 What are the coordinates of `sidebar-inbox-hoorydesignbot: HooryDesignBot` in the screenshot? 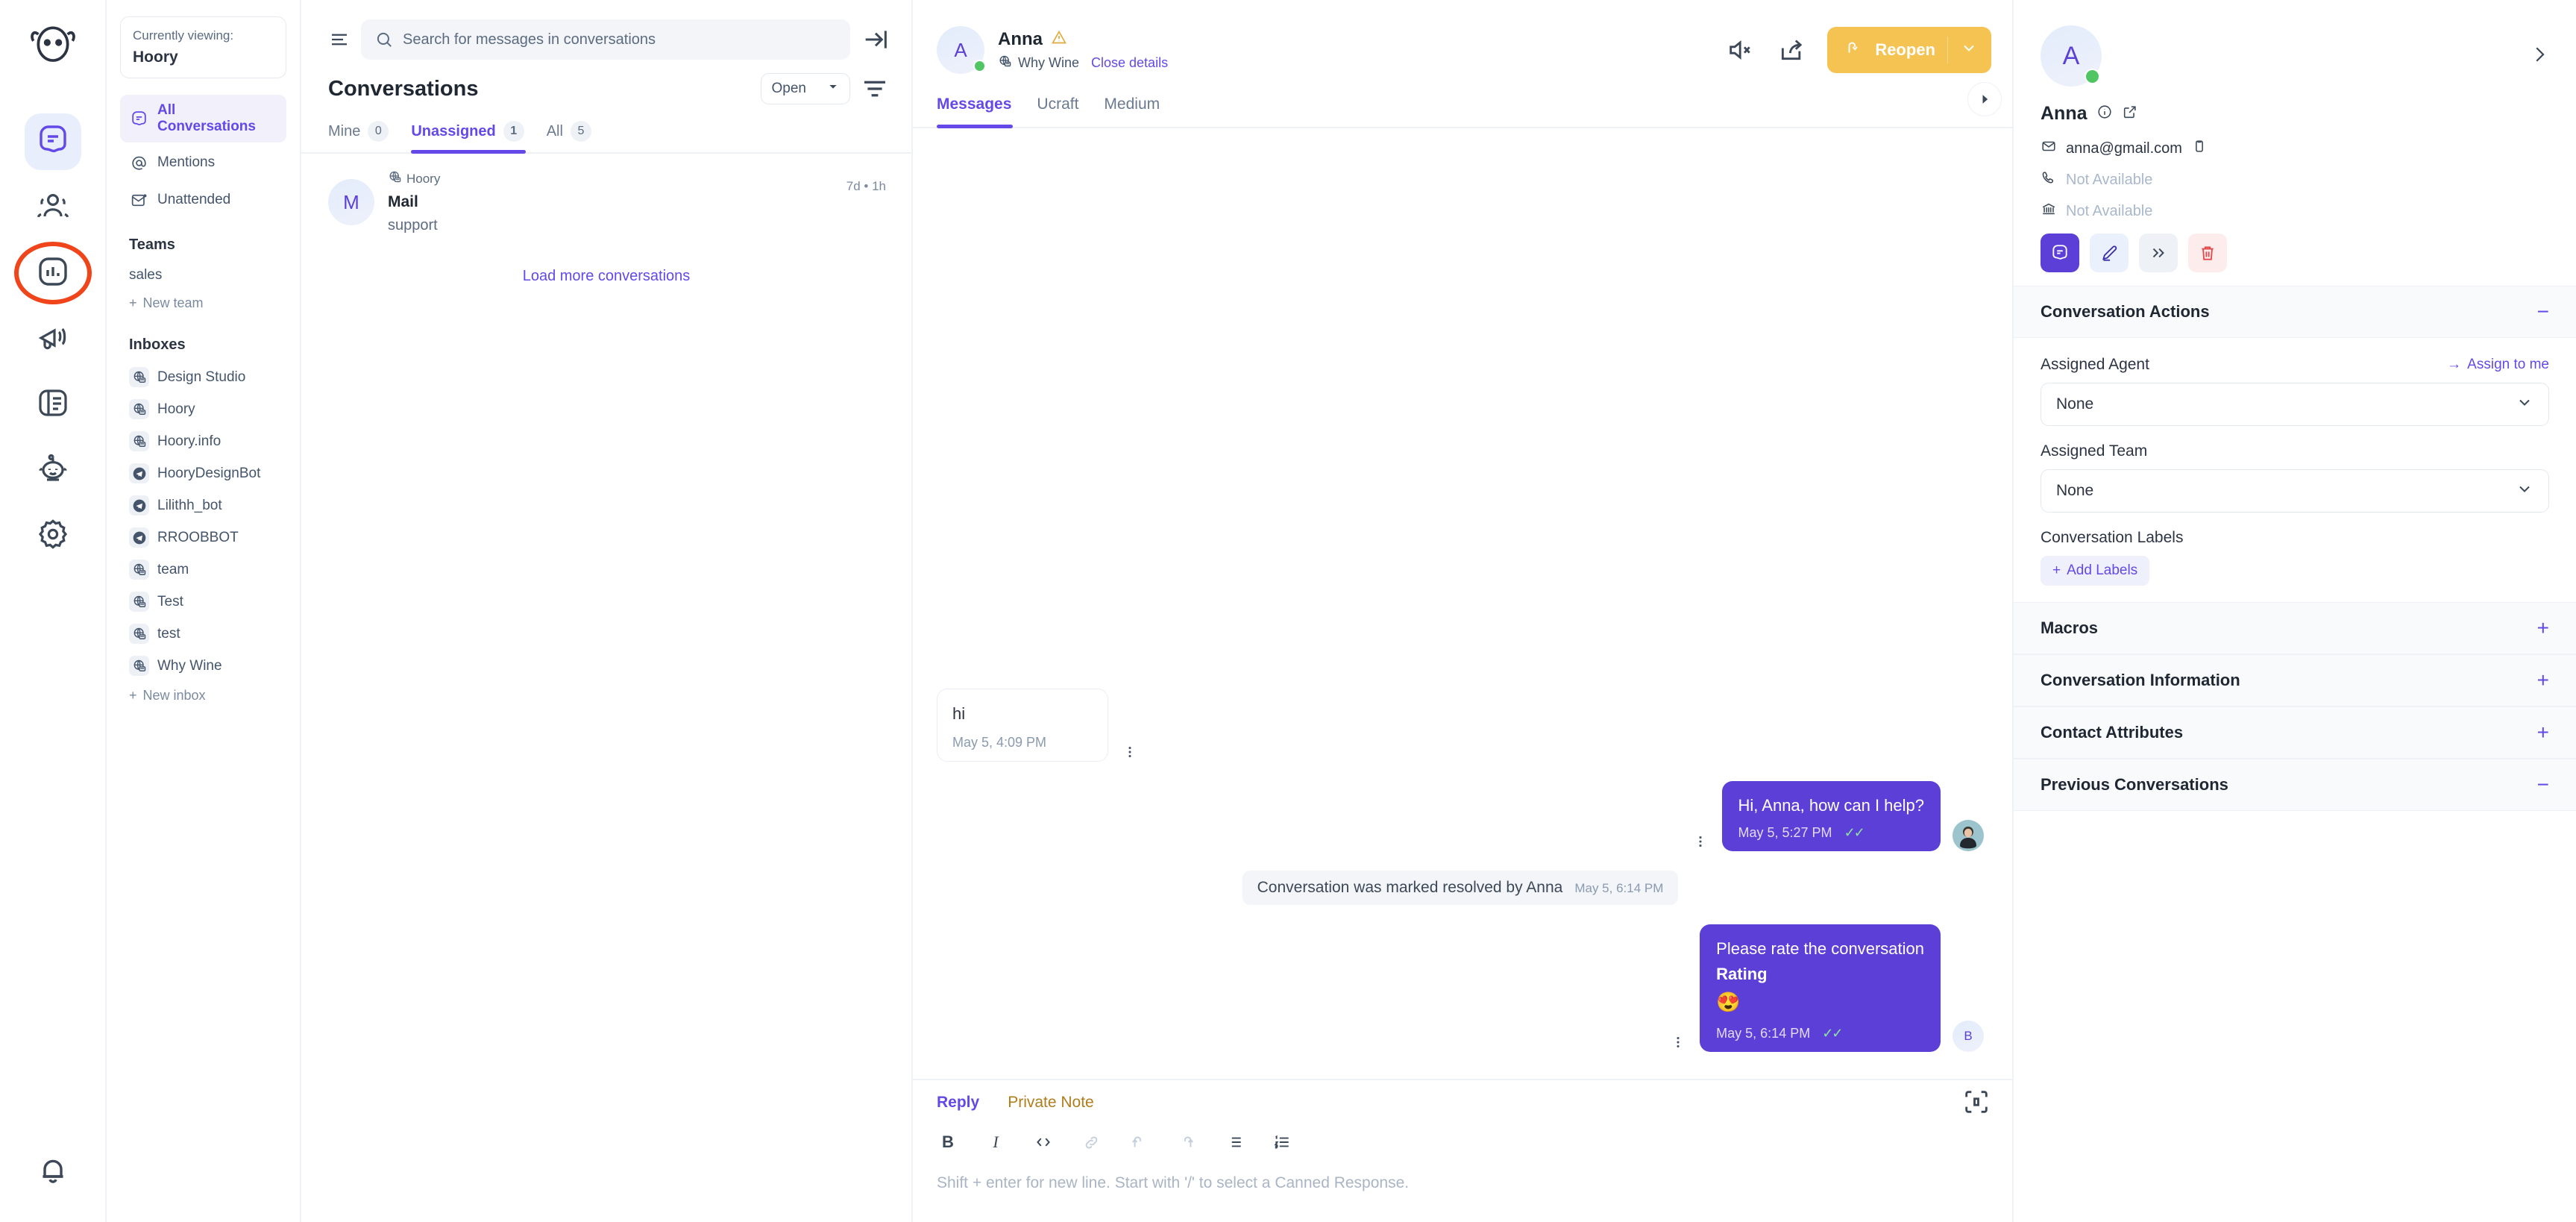 It's located at (203, 473).